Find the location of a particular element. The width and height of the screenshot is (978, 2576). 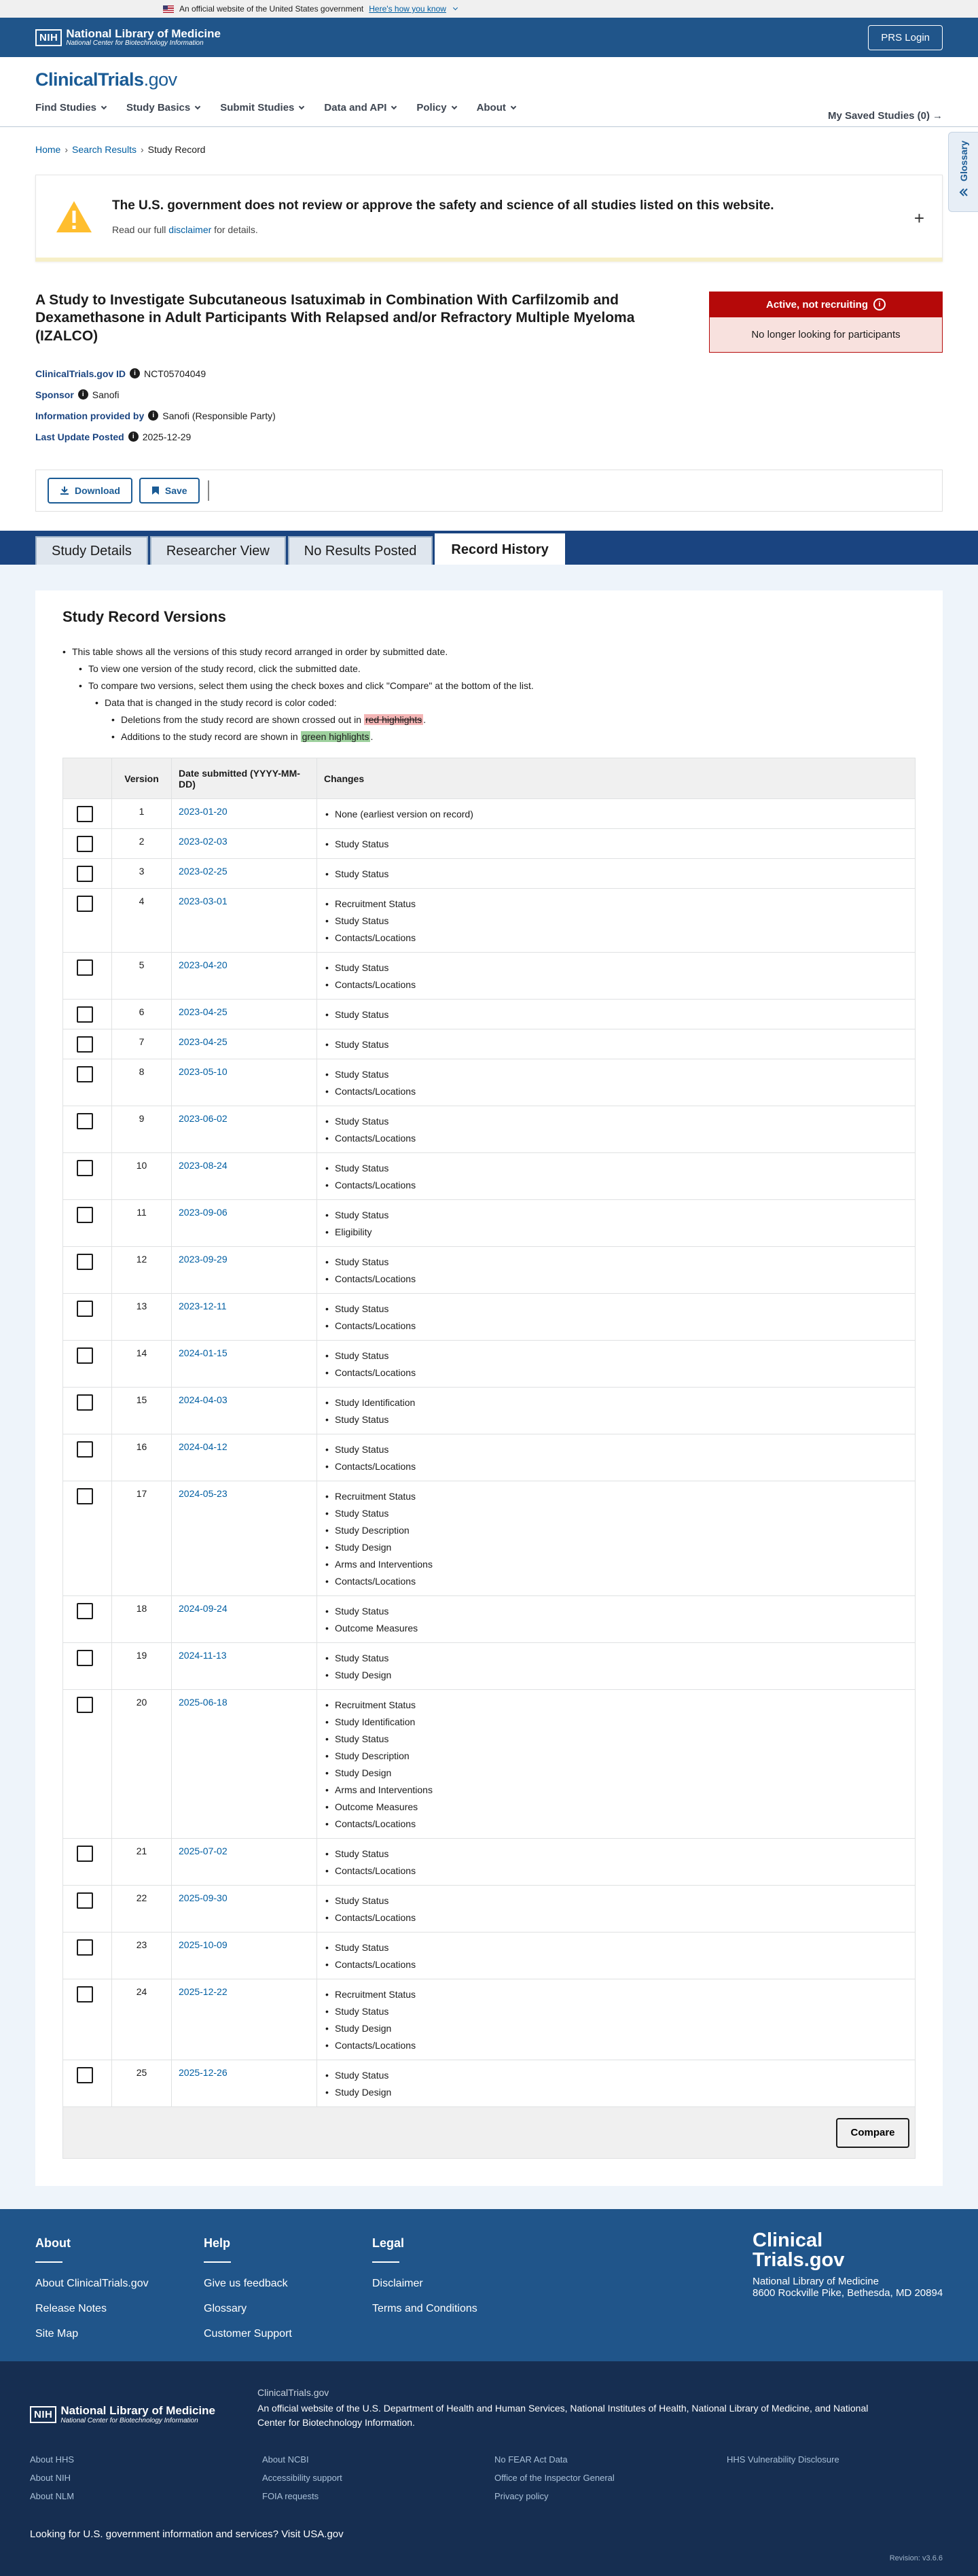

tab-no-results-posted: No Results Posted is located at coordinates (360, 550).